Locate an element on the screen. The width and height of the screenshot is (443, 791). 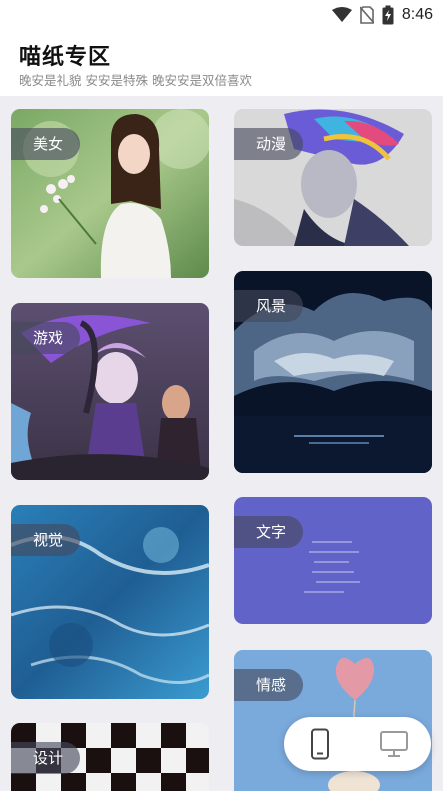
category-label: 美女 is located at coordinates (46, 144).